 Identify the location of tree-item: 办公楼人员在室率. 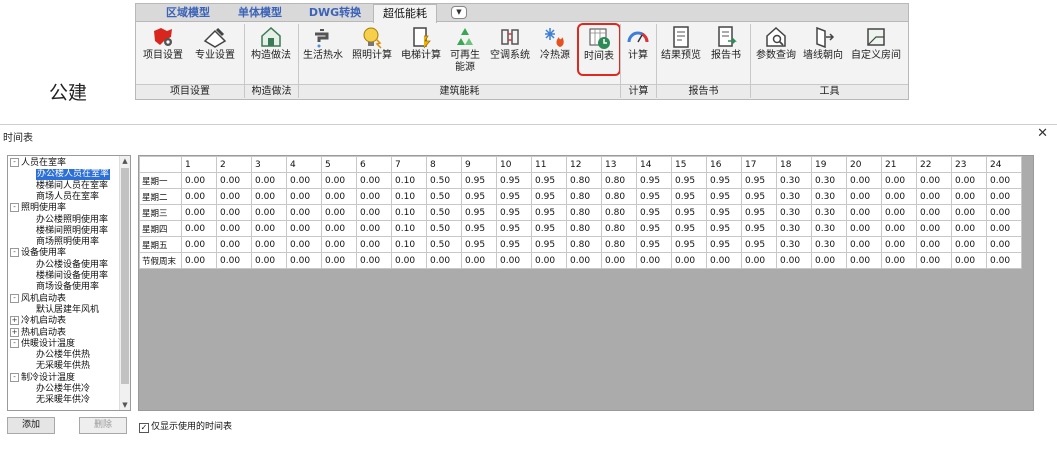
(73, 175).